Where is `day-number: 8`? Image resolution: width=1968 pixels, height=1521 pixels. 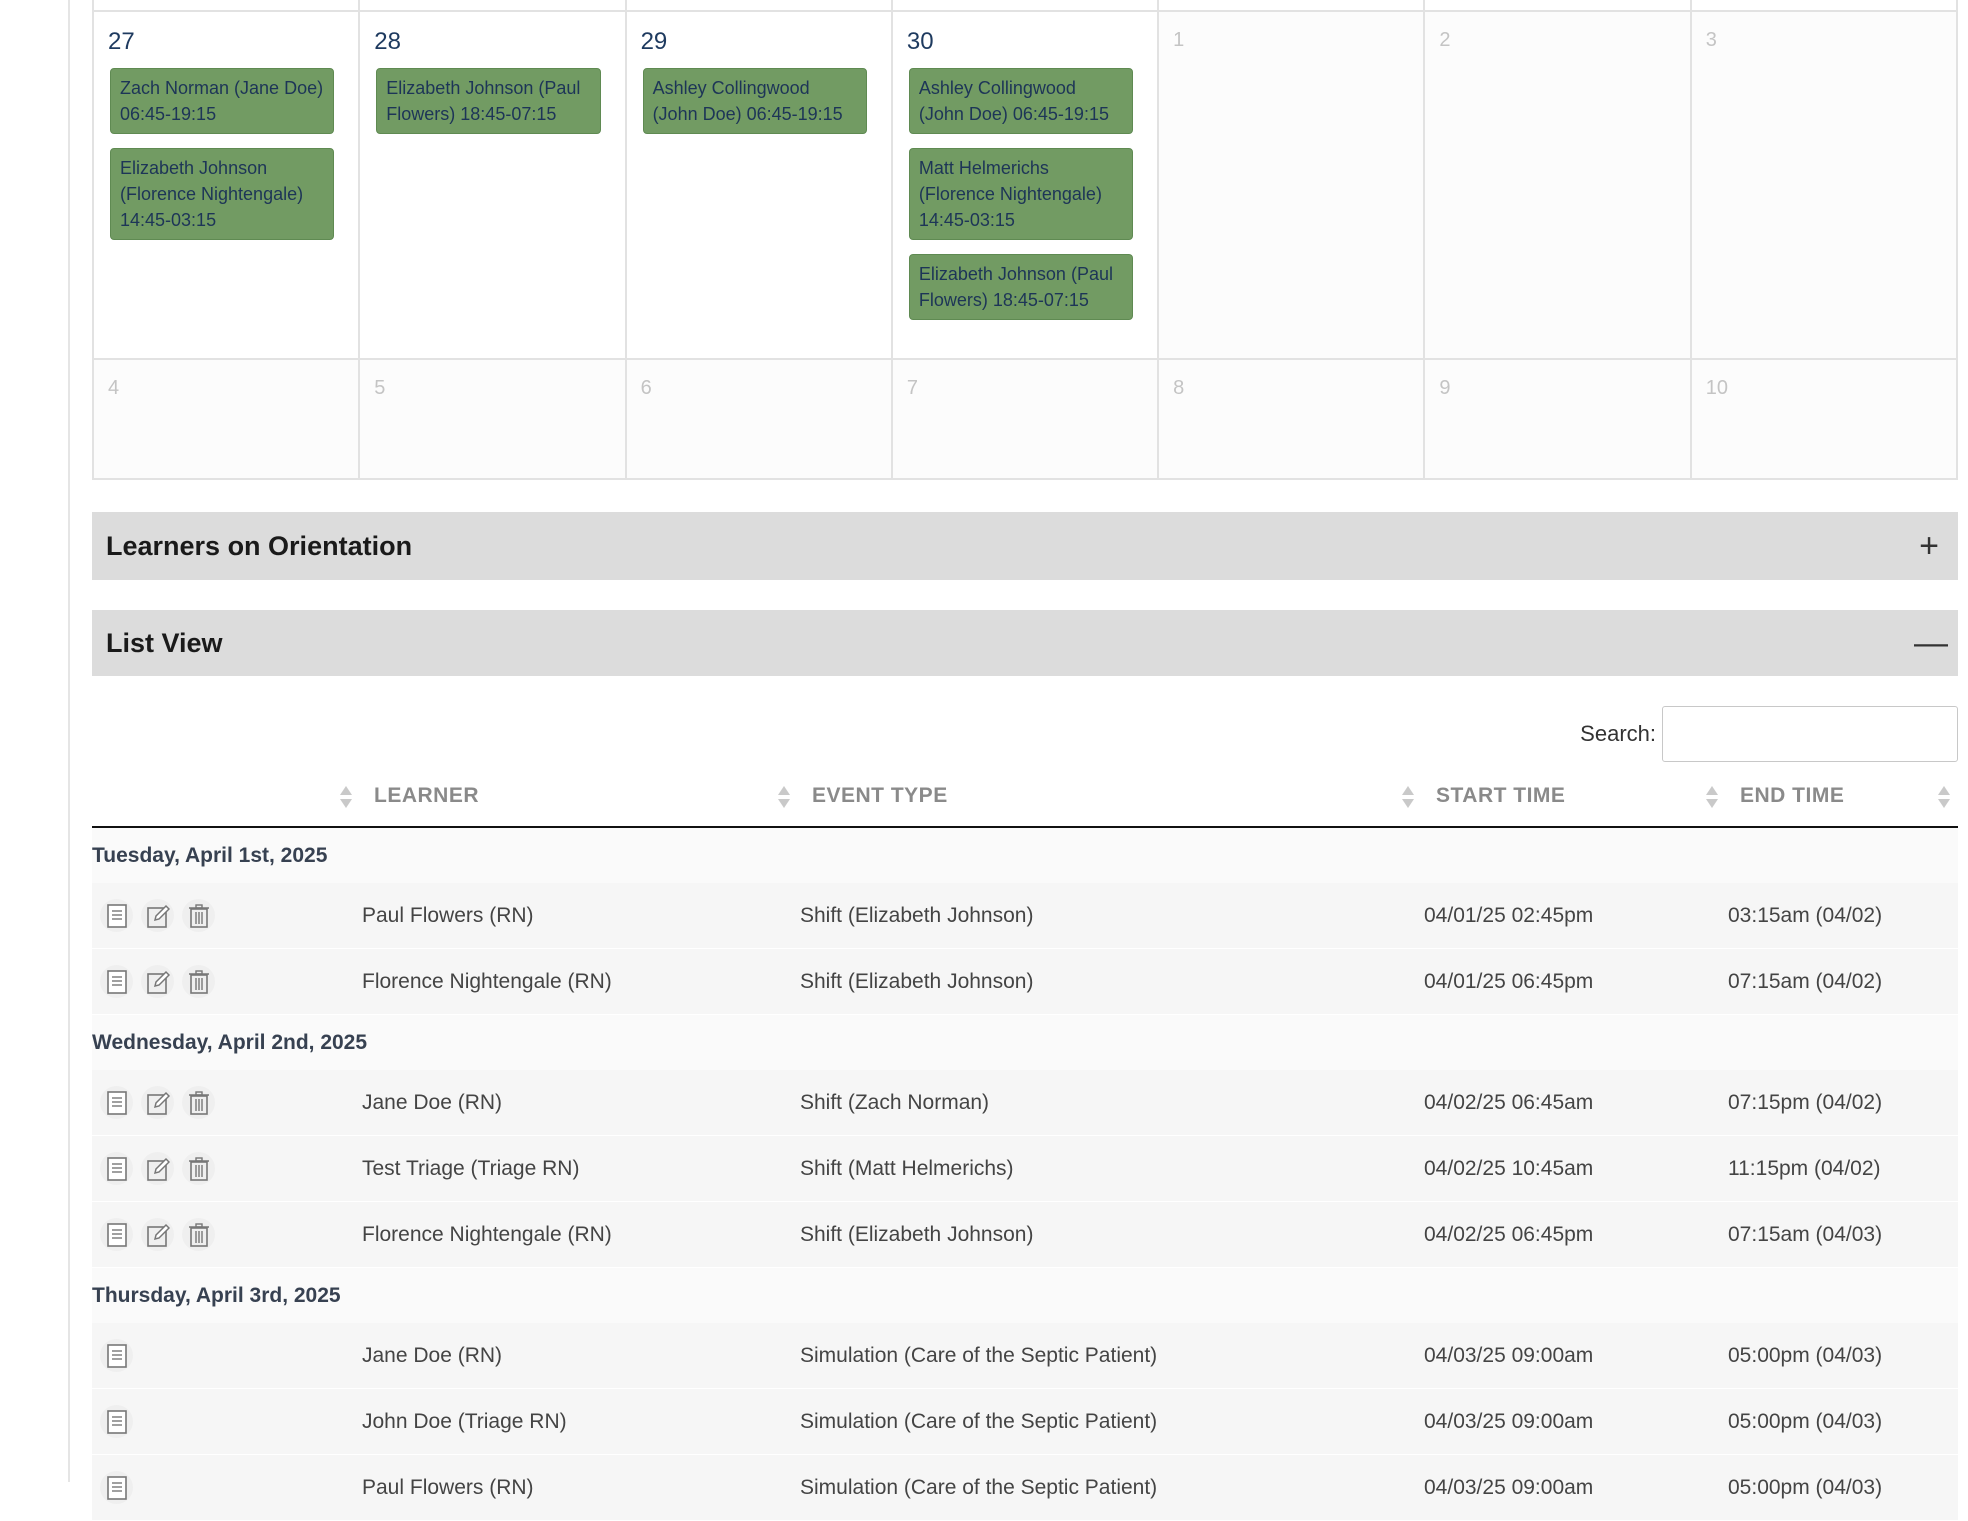
day-number: 8 is located at coordinates (1179, 388).